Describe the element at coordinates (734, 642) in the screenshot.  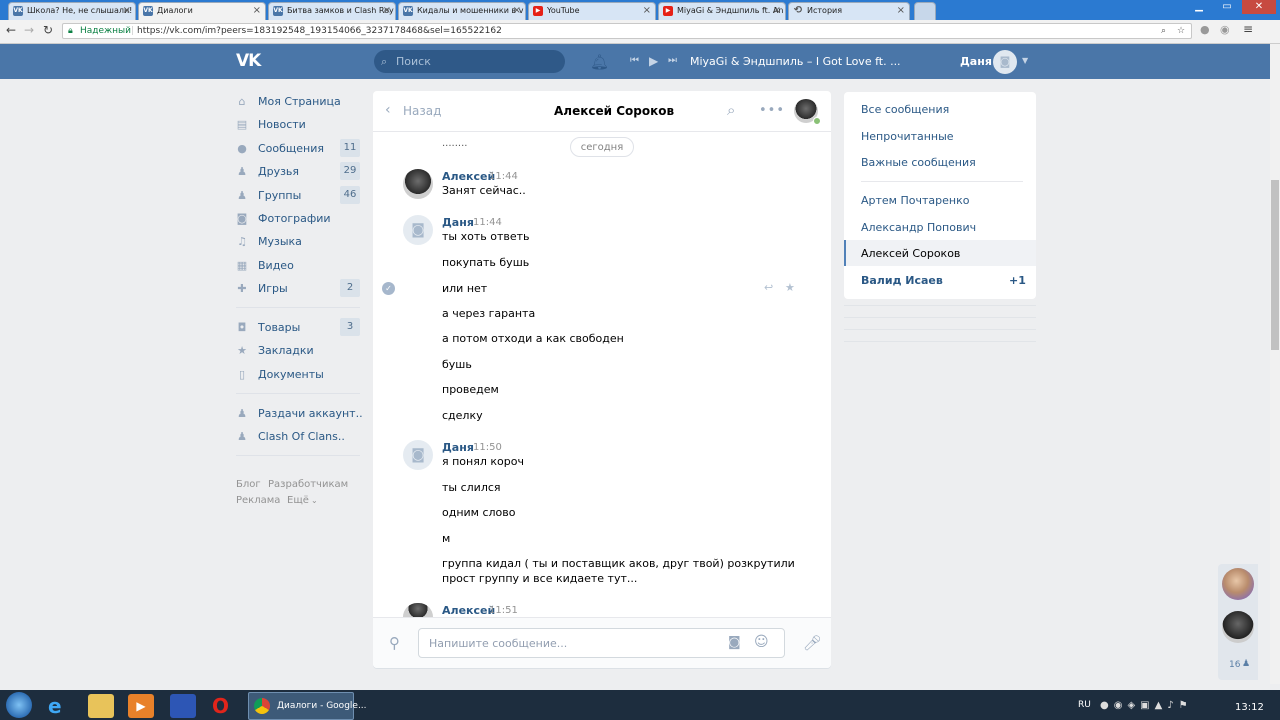
I see `camera-icon: ◙` at that location.